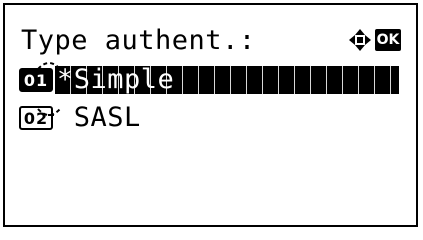 The image size is (423, 240). I want to click on option-label: *Simple, so click(116, 79).